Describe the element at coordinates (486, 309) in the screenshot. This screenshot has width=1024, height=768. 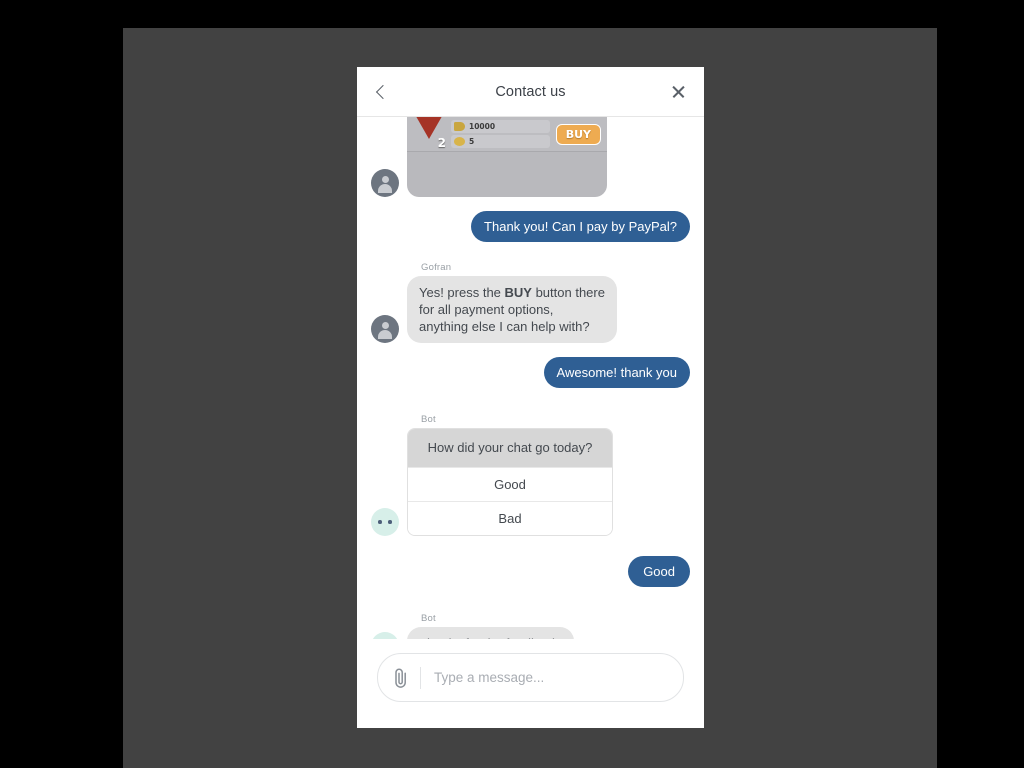
I see `answer-line2: for all payment options,` at that location.